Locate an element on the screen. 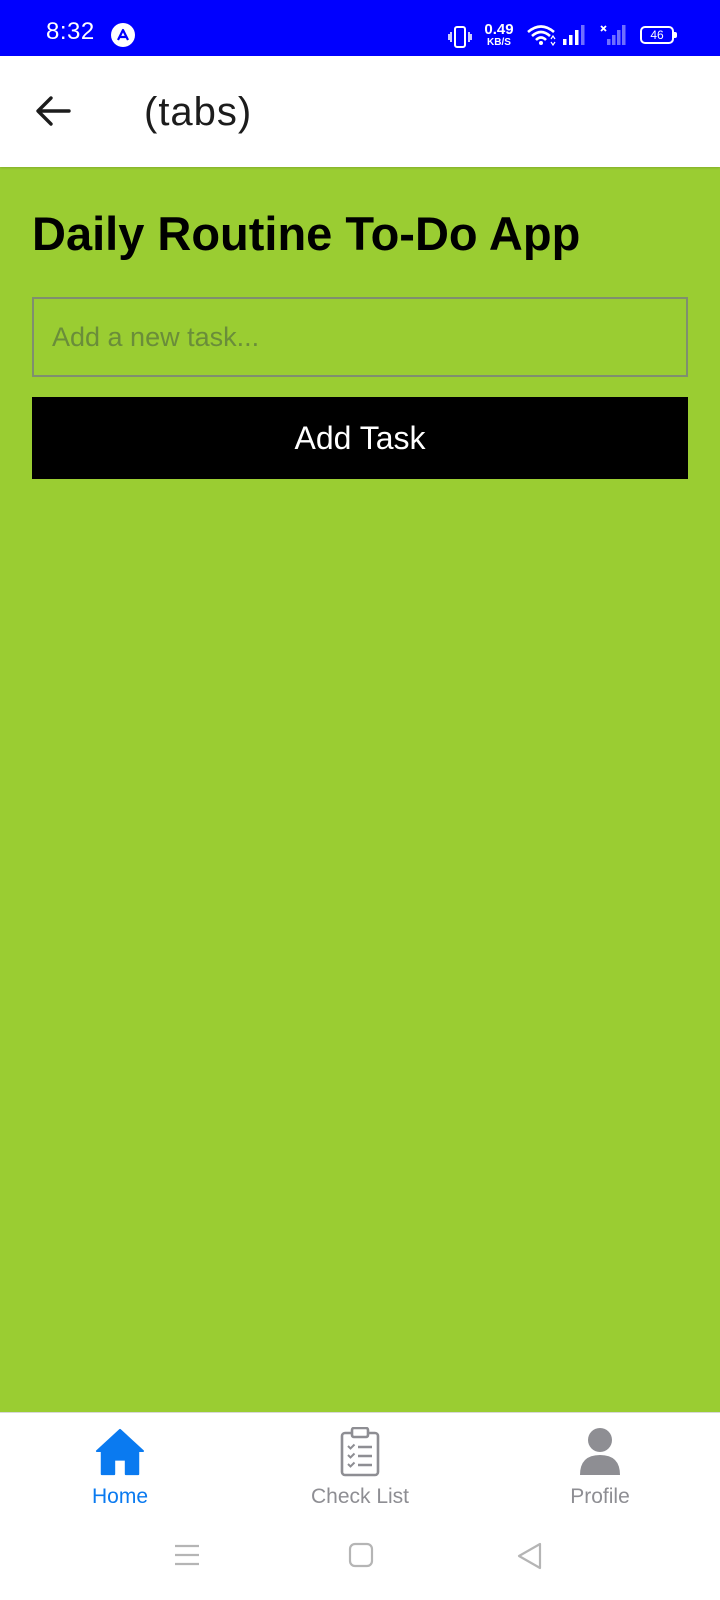 This screenshot has height=1600, width=720. network-speed: 0.49 KB/S is located at coordinates (499, 35).